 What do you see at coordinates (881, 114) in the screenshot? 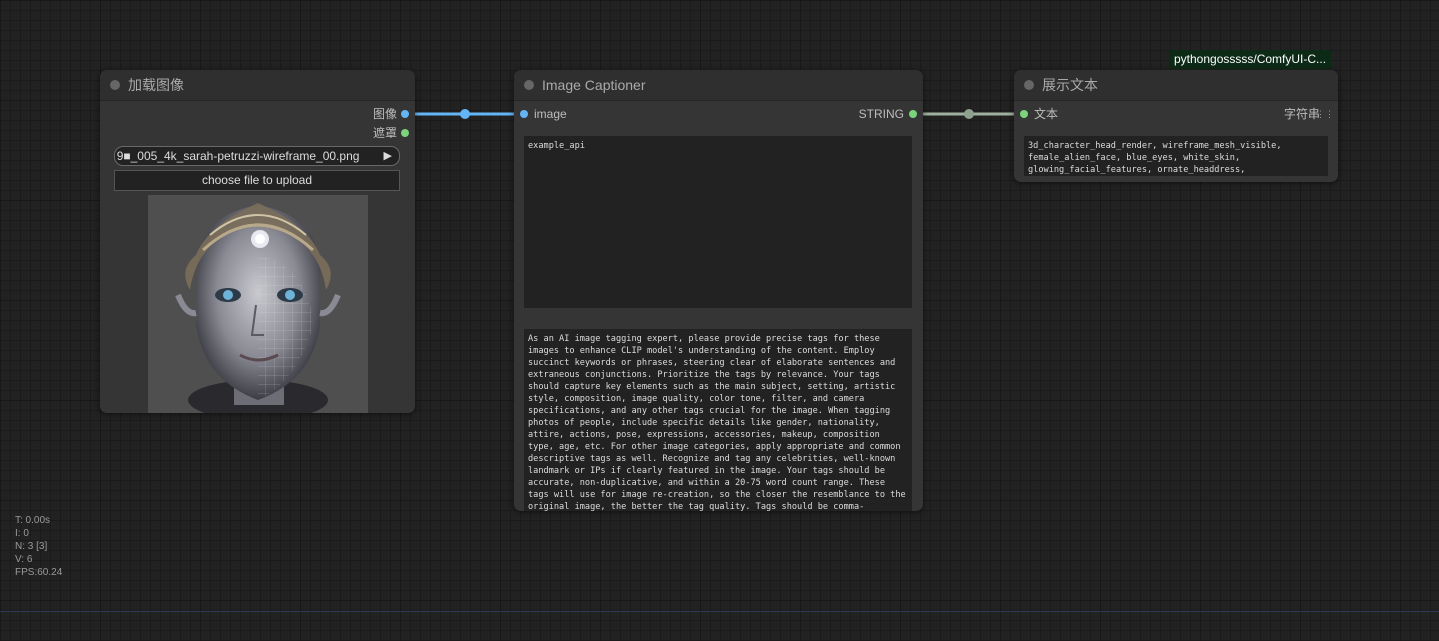
I see `output-string-label: STRING` at bounding box center [881, 114].